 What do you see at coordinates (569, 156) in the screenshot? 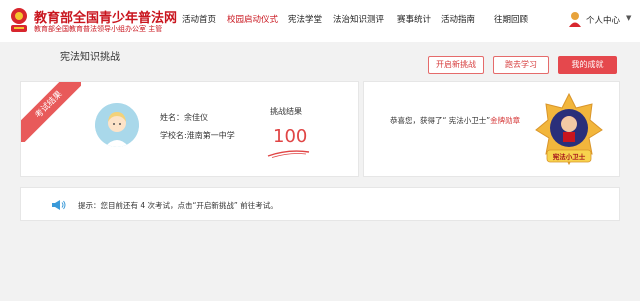
I see `medal-caption: 宪法小卫士` at bounding box center [569, 156].